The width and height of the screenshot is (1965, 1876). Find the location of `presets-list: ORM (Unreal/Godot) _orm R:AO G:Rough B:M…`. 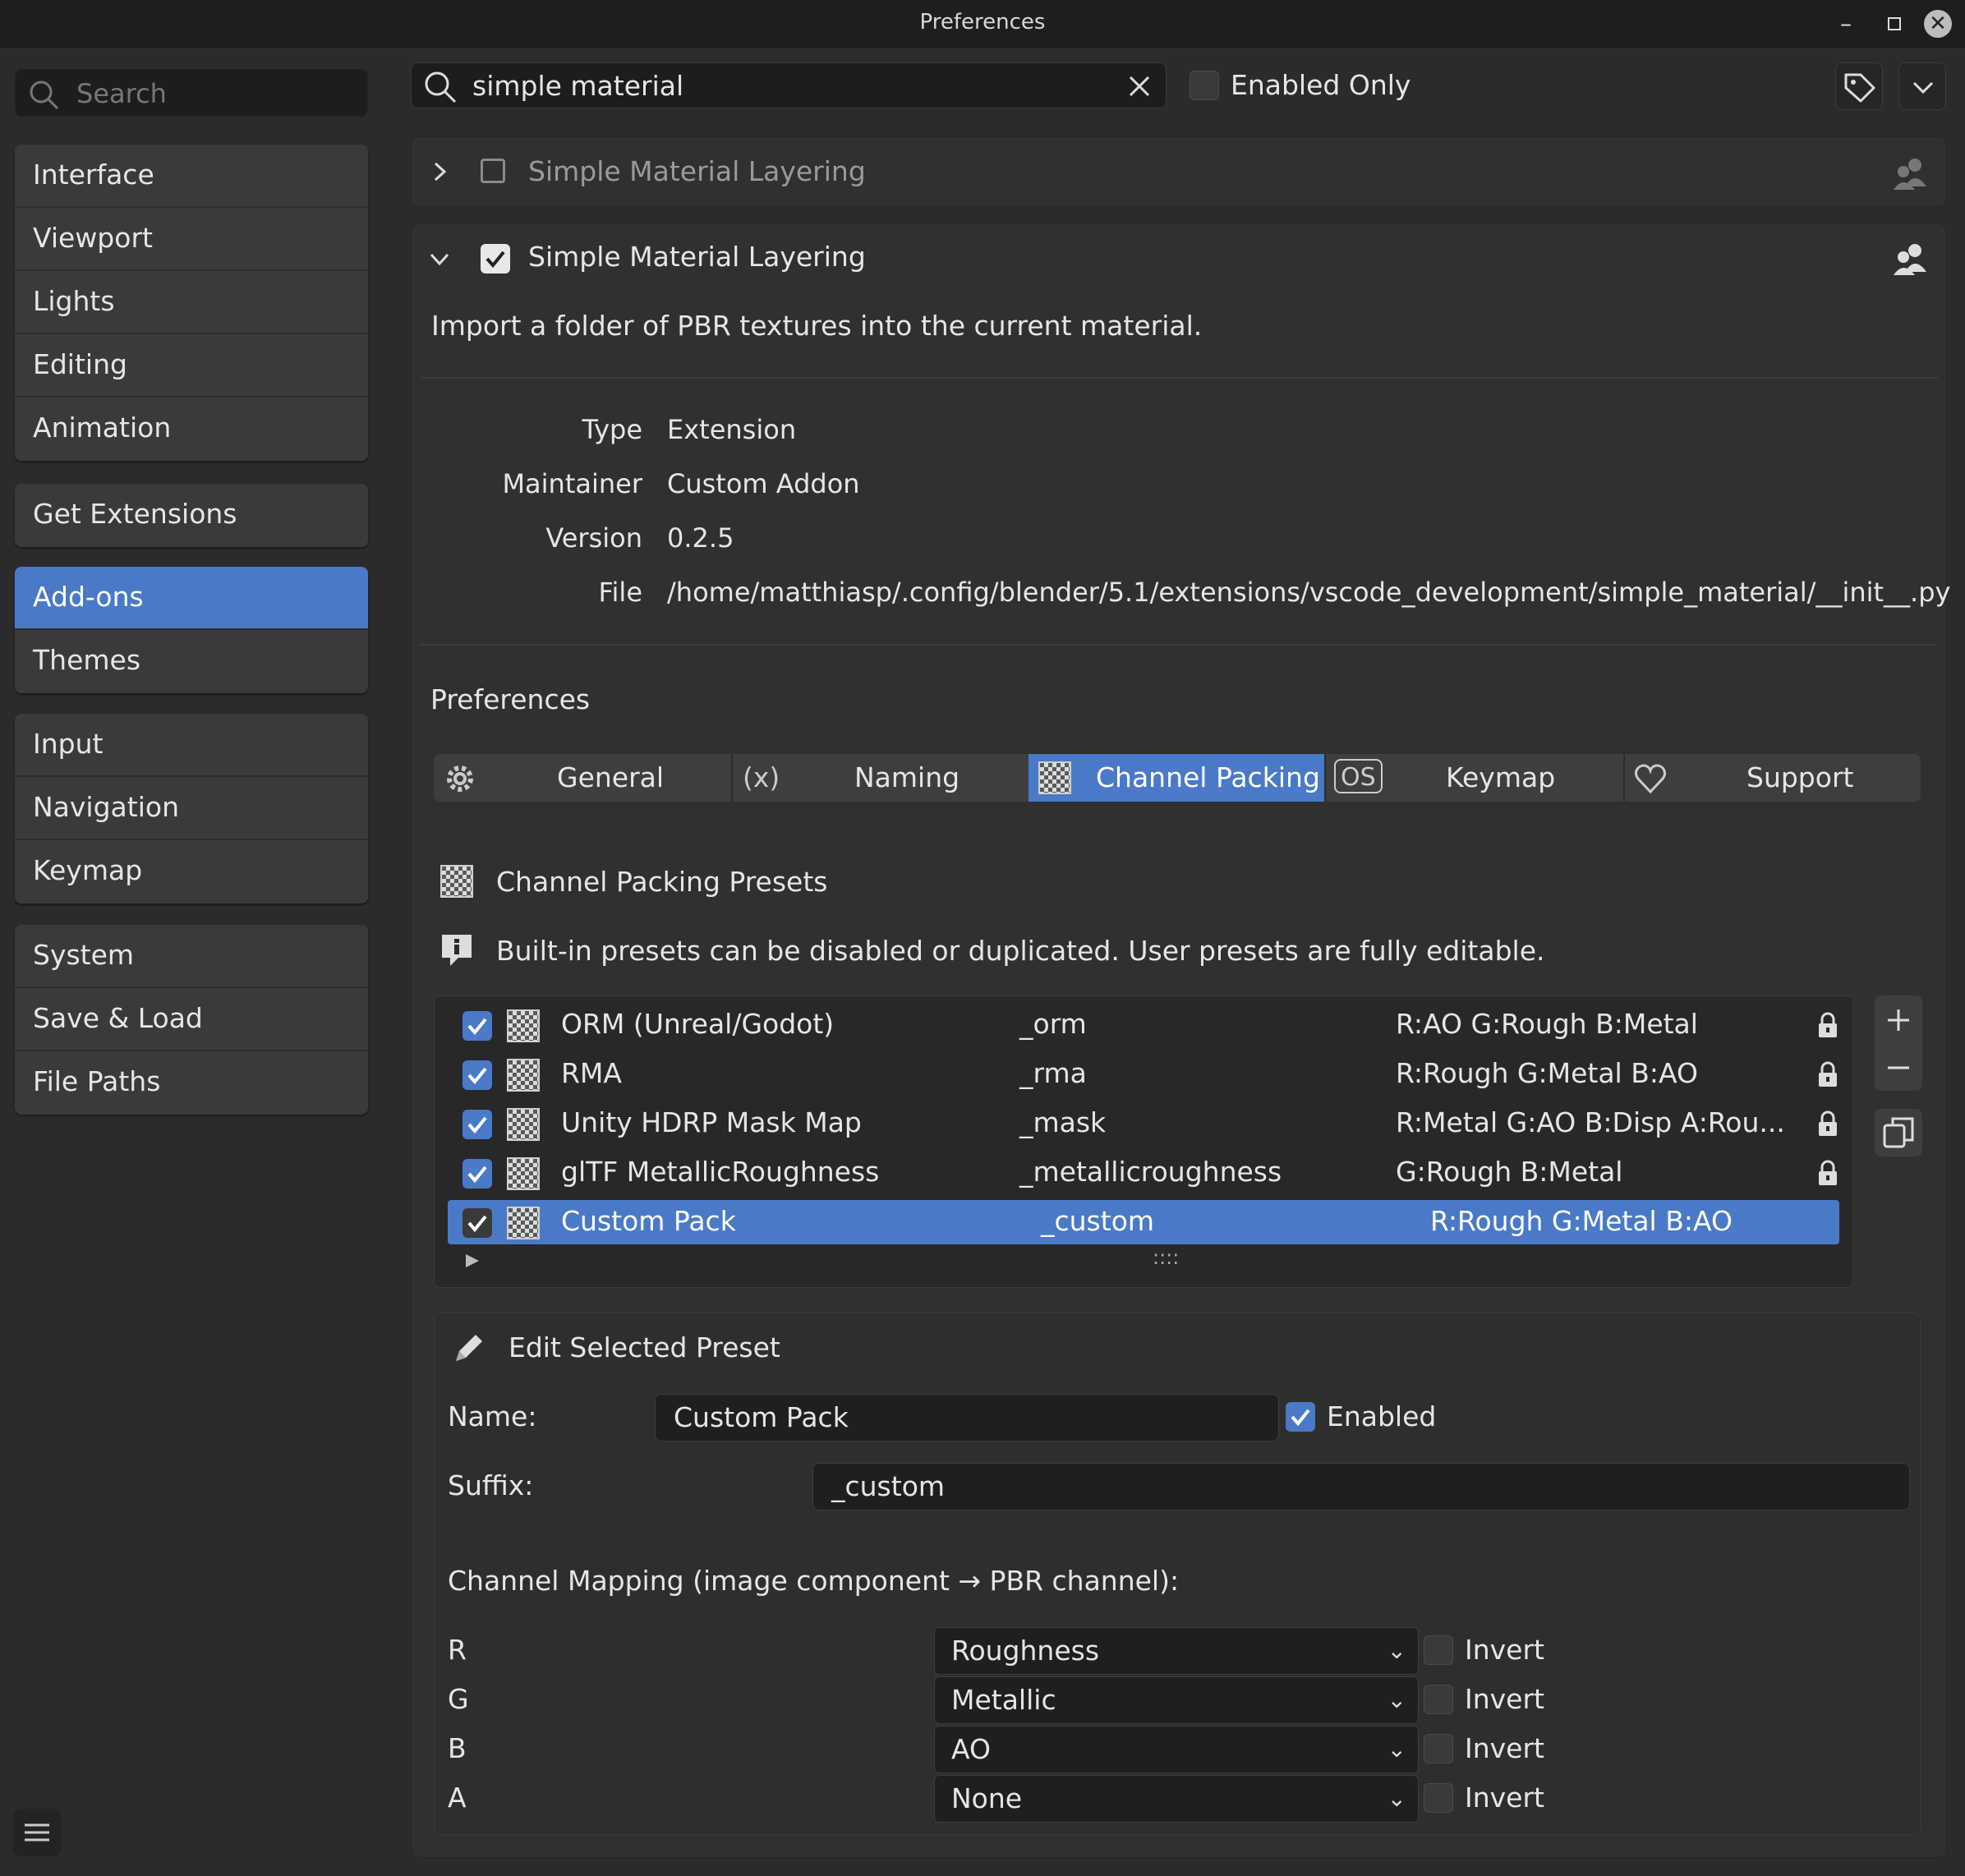

presets-list: ORM (Unreal/Godot) _orm R:AO G:Rough B:M… is located at coordinates (1143, 1141).